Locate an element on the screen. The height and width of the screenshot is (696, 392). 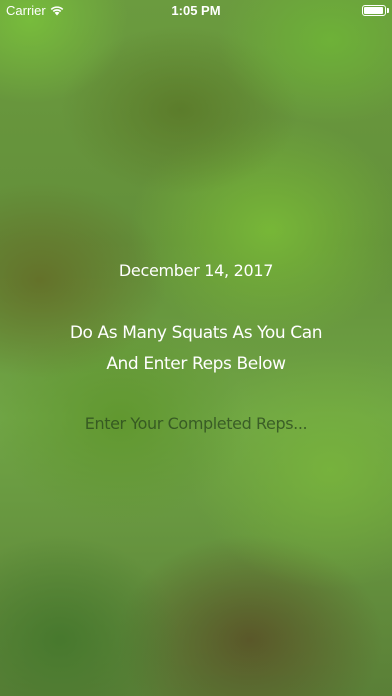
workout-date: December 14, 2017 is located at coordinates (196, 270).